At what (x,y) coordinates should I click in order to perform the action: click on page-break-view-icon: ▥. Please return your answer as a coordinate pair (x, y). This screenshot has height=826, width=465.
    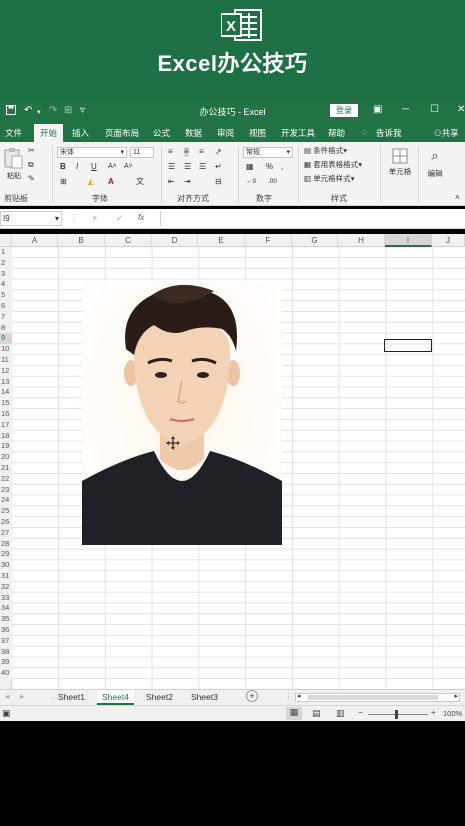
    Looking at the image, I should click on (340, 713).